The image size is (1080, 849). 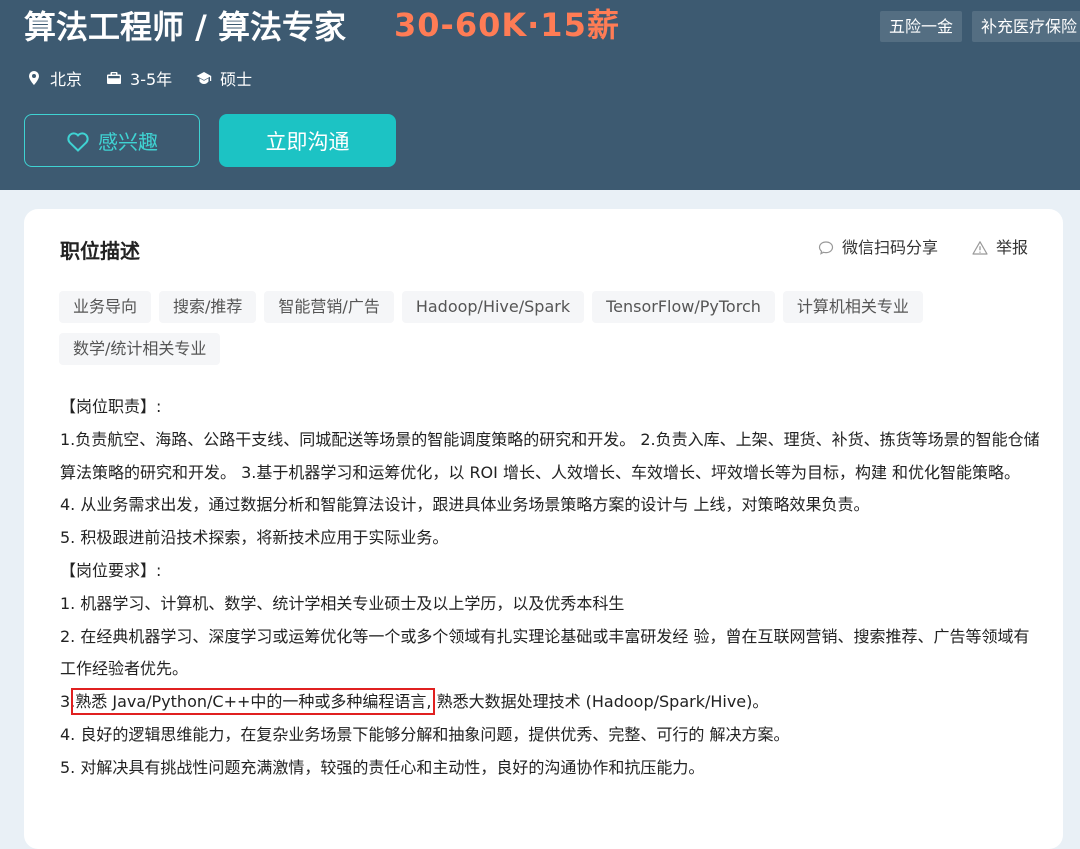 I want to click on skill-tag: 业务导向, so click(x=105, y=307).